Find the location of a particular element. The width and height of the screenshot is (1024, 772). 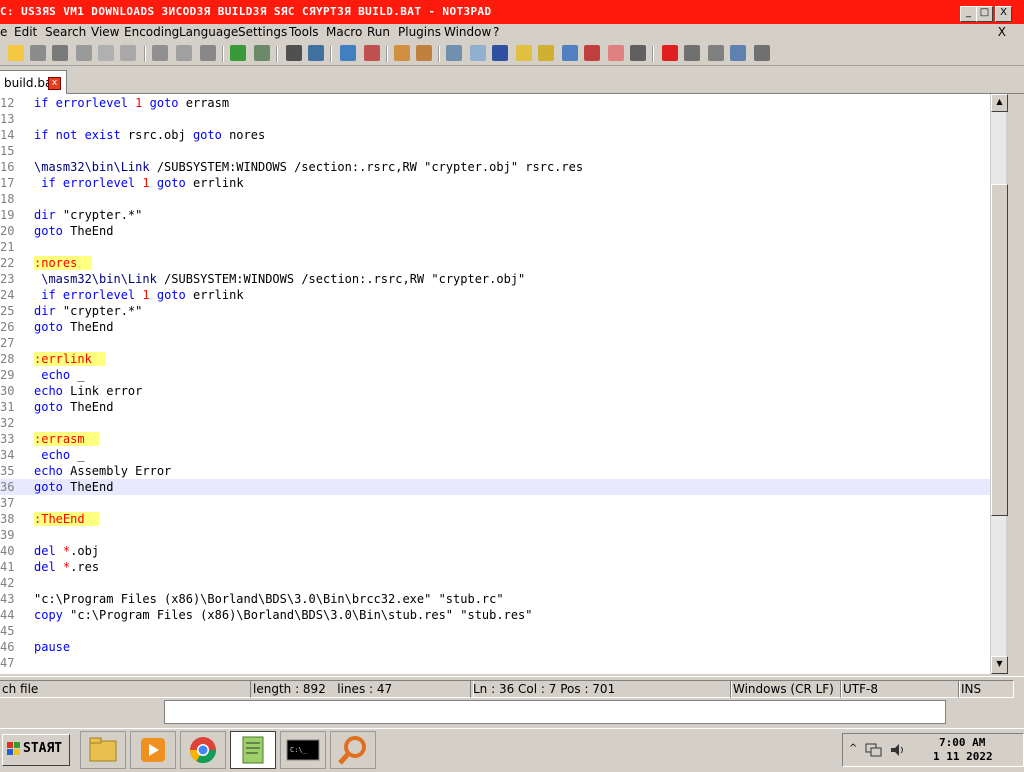

show-all-chars-icon is located at coordinates (478, 53).